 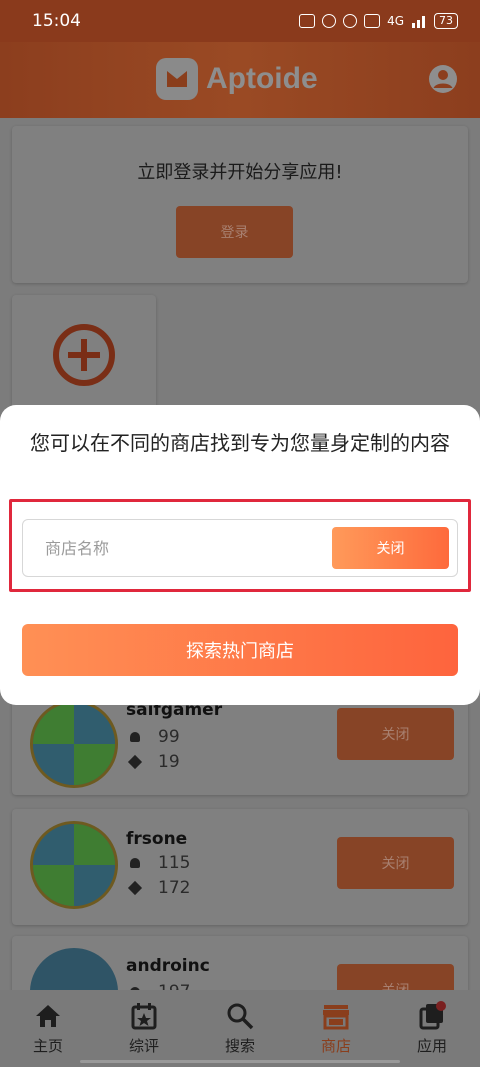 I want to click on vpn-icon, so click(x=307, y=21).